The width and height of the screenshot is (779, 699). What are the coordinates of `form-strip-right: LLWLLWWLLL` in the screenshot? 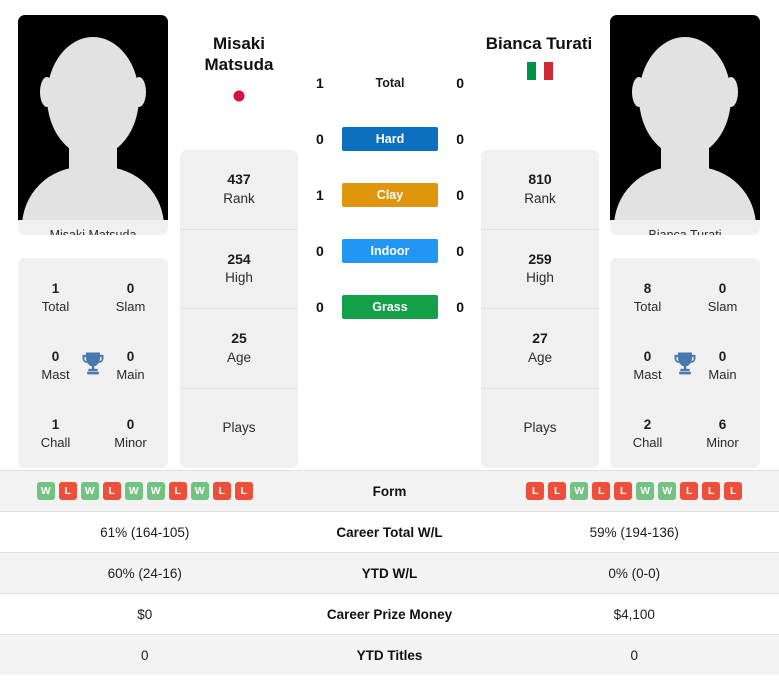 It's located at (634, 491).